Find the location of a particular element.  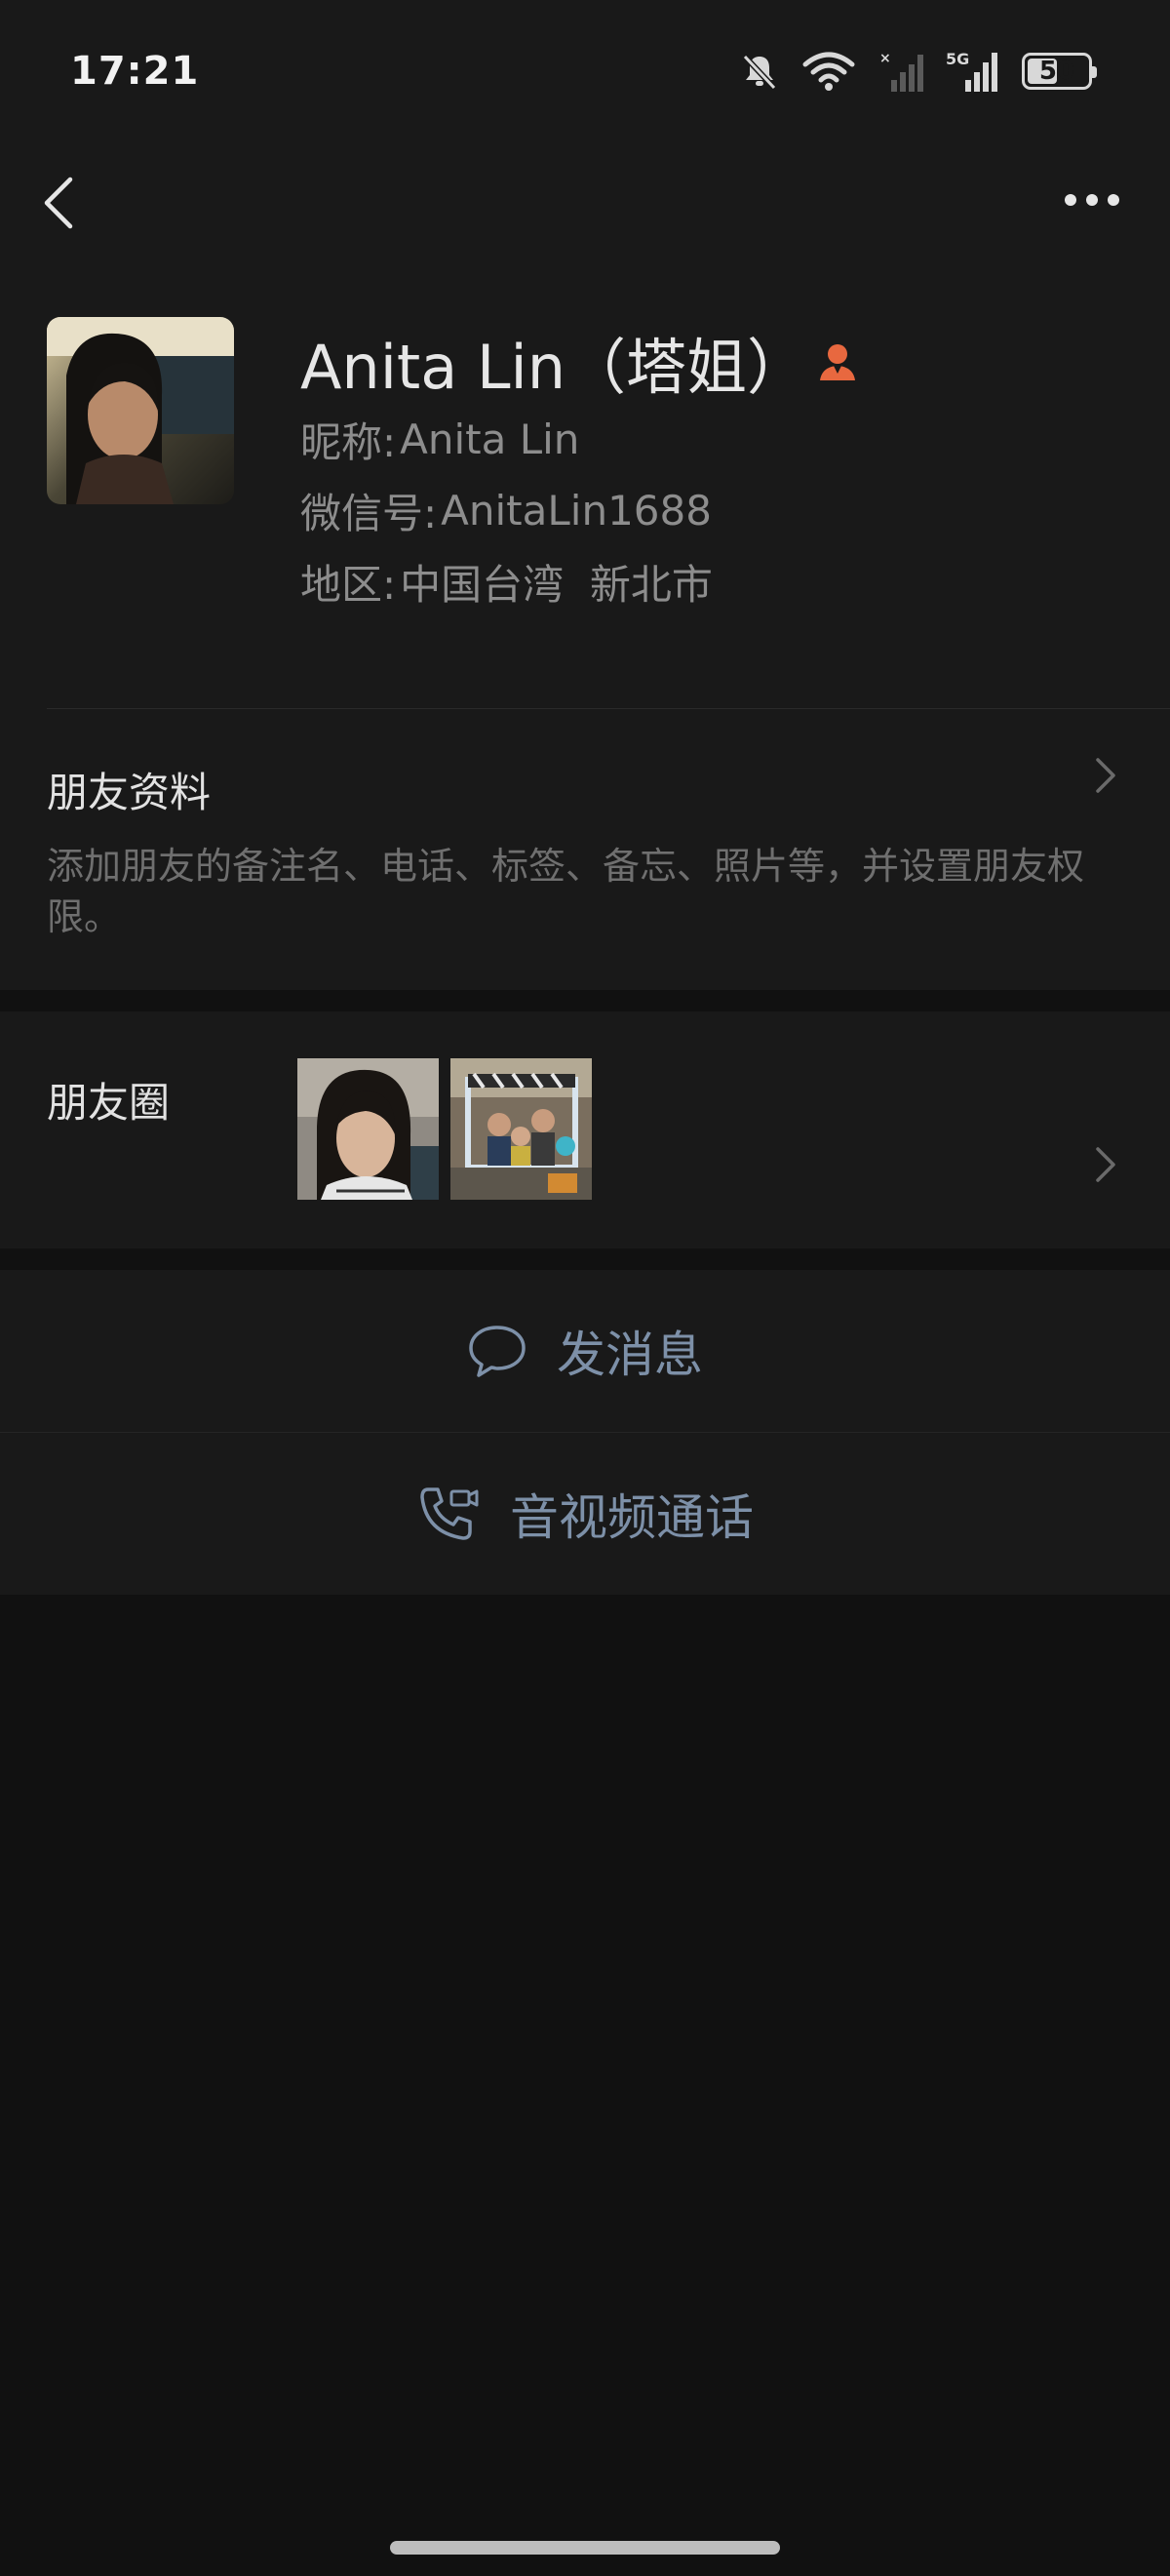

home-indicator is located at coordinates (585, 2548).